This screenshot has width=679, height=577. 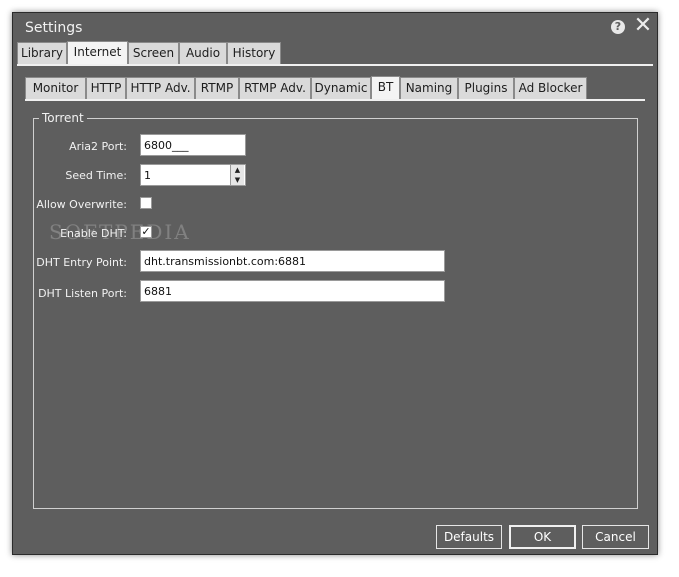 What do you see at coordinates (217, 88) in the screenshot?
I see `tab-rtmp: RTMP` at bounding box center [217, 88].